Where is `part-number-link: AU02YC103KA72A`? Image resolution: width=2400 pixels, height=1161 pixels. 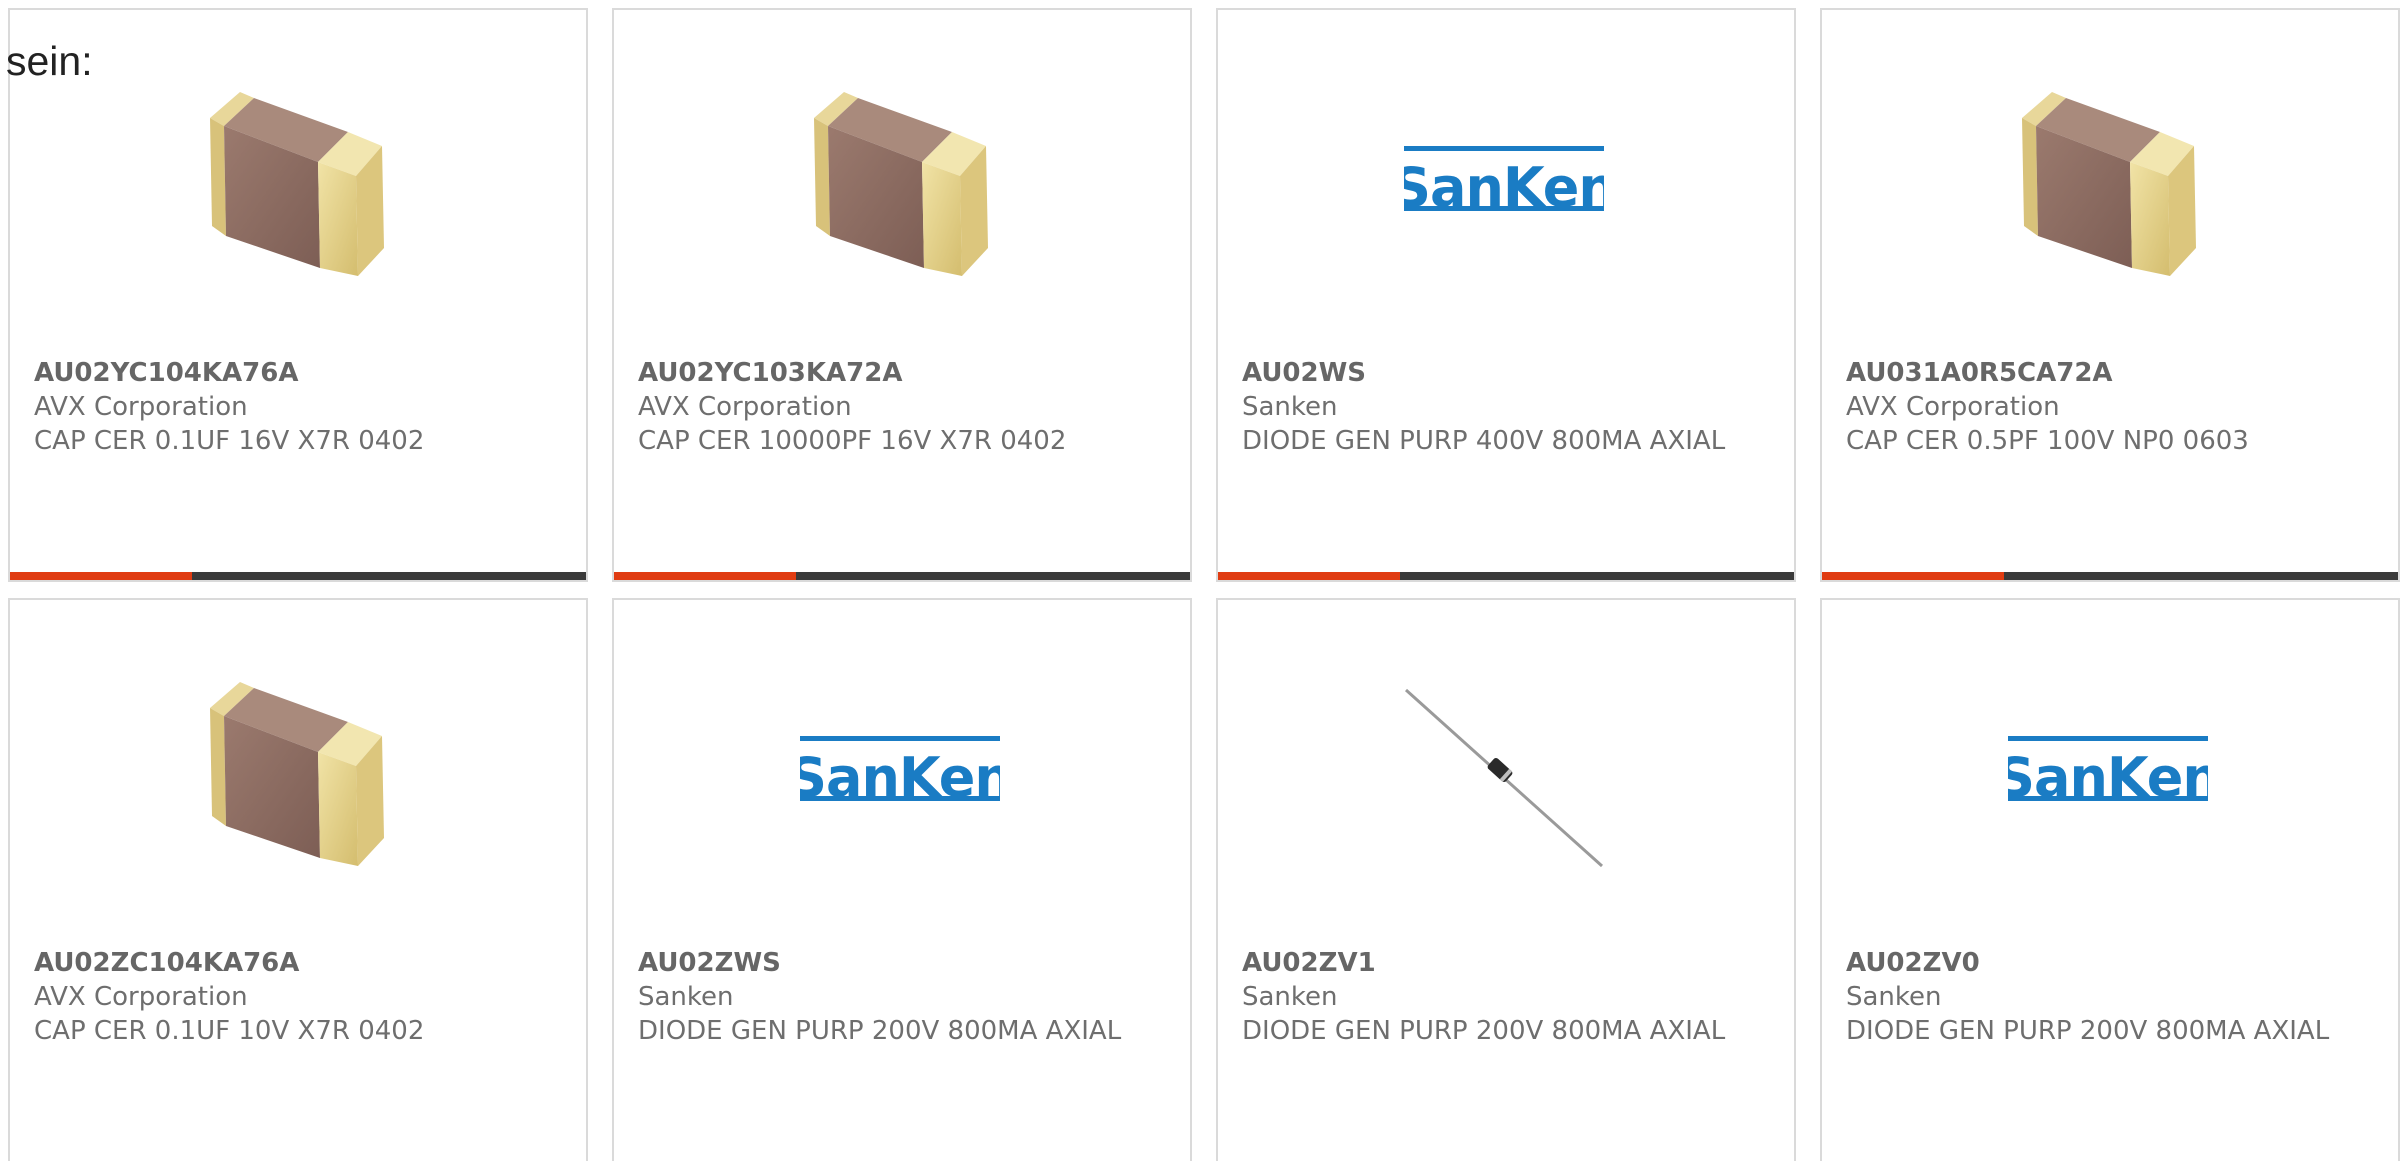
part-number-link: AU02YC103KA72A is located at coordinates (904, 373).